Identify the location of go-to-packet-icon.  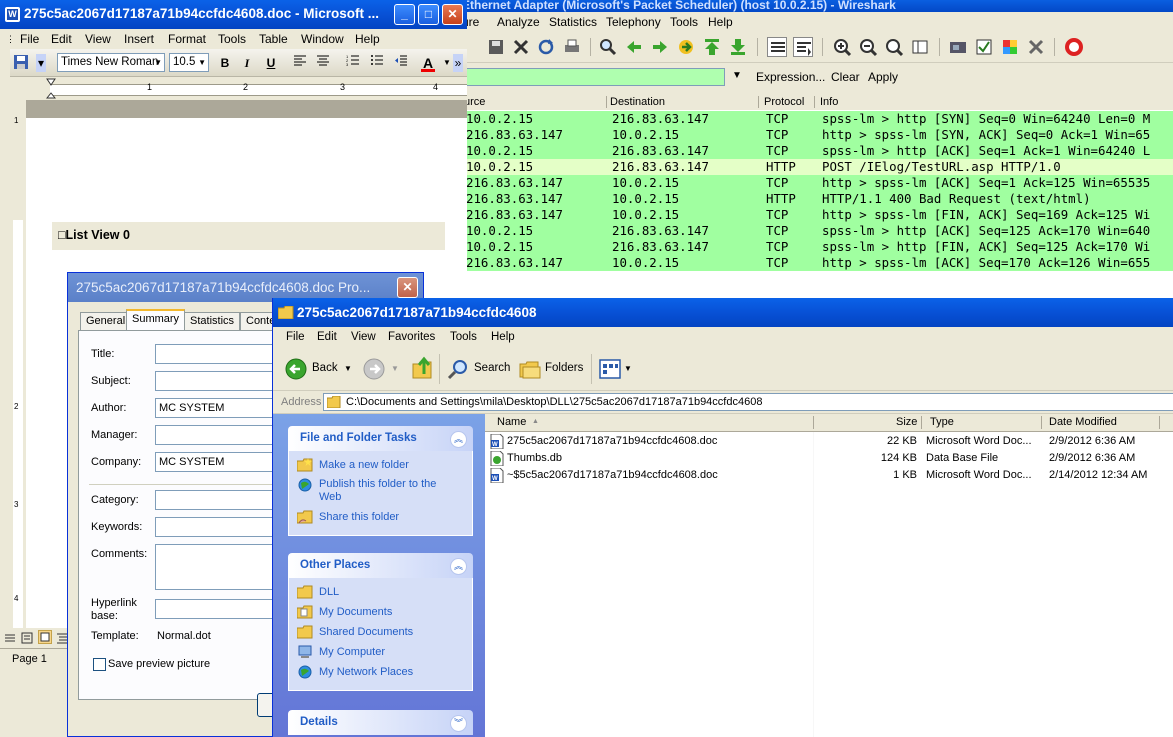
(686, 47).